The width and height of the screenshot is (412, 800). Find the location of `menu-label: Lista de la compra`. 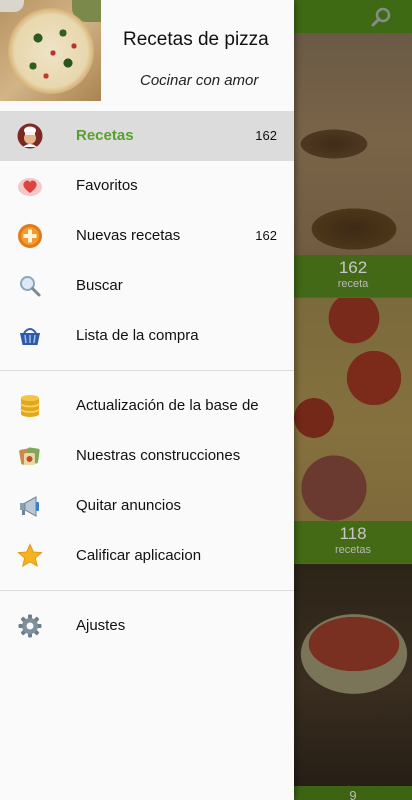

menu-label: Lista de la compra is located at coordinates (137, 335).